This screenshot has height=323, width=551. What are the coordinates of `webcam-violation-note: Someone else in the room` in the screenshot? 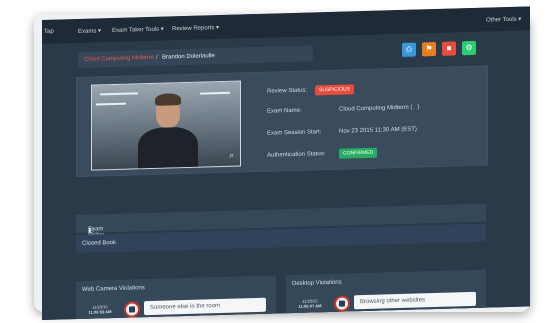 It's located at (205, 306).